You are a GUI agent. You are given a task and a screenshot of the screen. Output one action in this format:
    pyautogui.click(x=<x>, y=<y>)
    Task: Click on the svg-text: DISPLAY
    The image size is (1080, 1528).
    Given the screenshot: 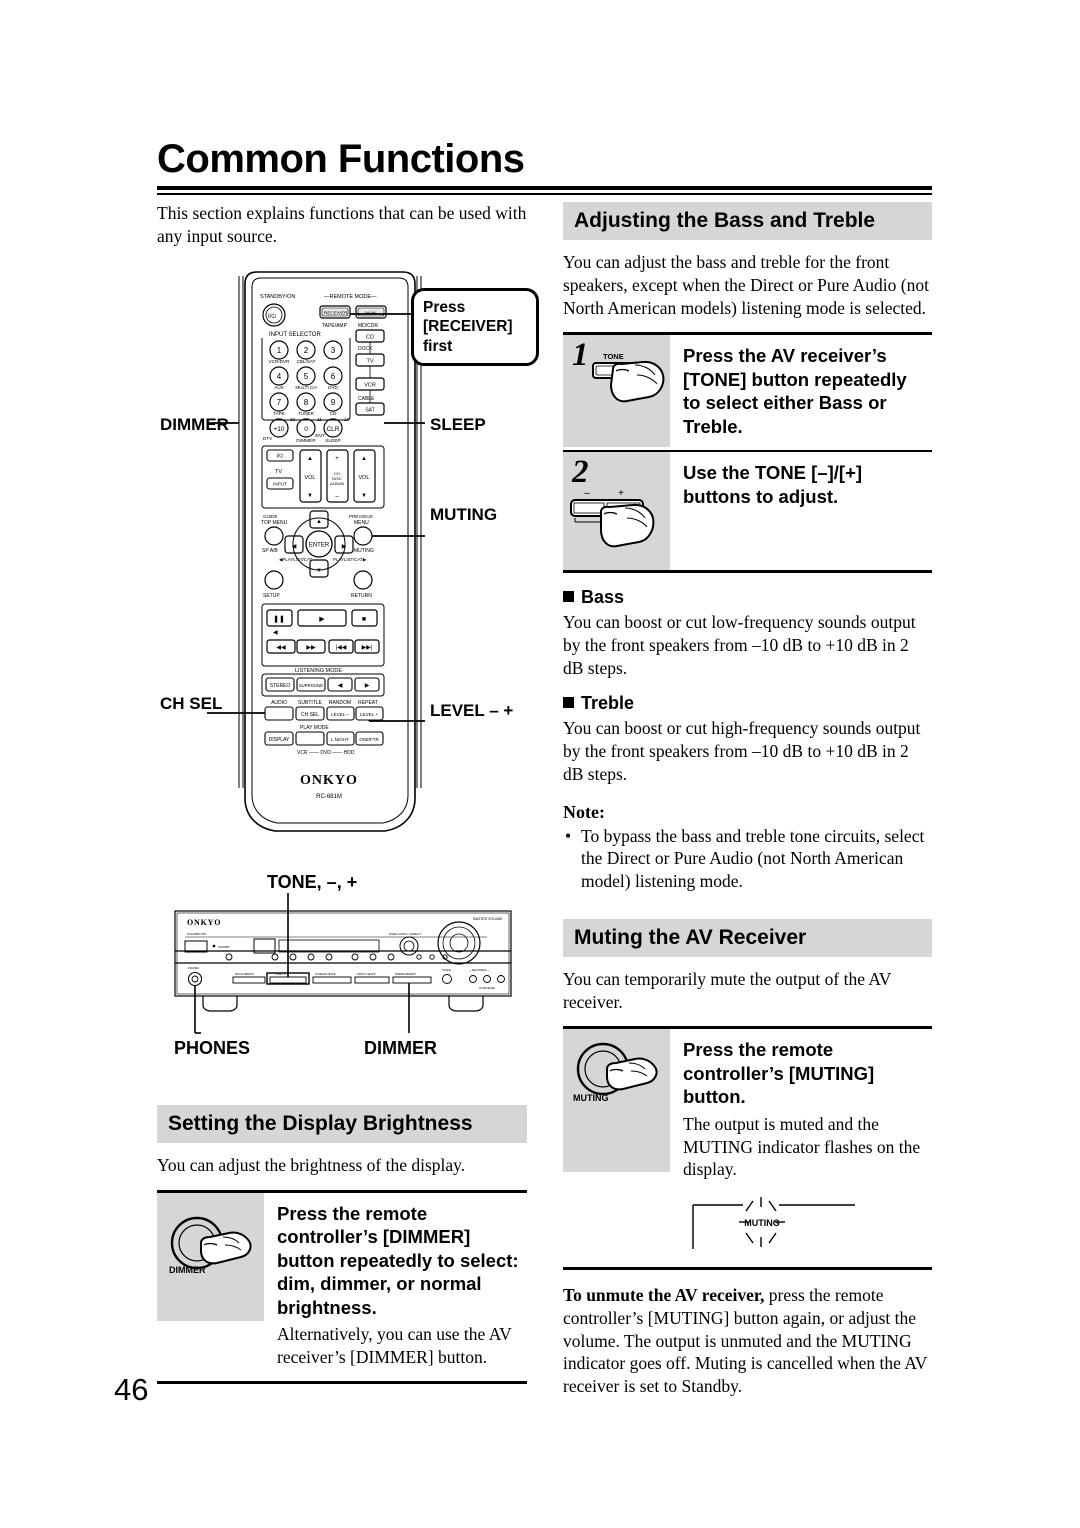 What is the action you would take?
    pyautogui.click(x=279, y=740)
    